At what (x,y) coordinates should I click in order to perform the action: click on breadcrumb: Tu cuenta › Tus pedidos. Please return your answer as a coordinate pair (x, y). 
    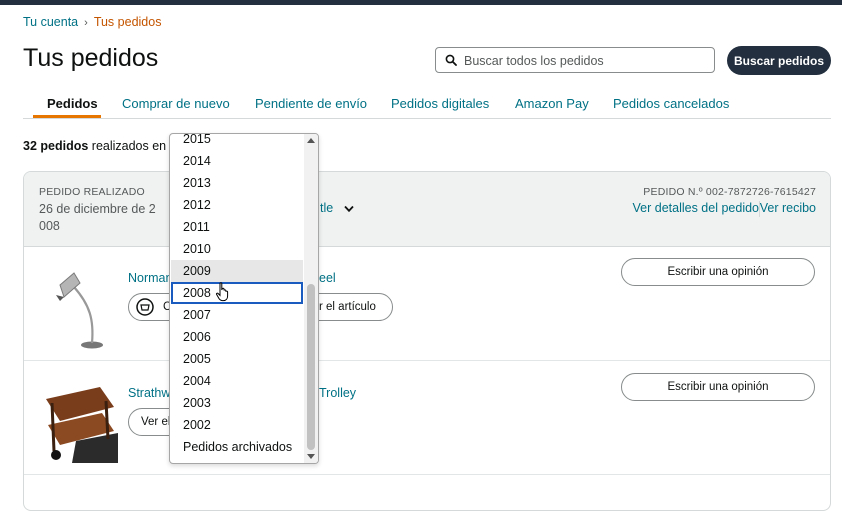
    Looking at the image, I should click on (92, 22).